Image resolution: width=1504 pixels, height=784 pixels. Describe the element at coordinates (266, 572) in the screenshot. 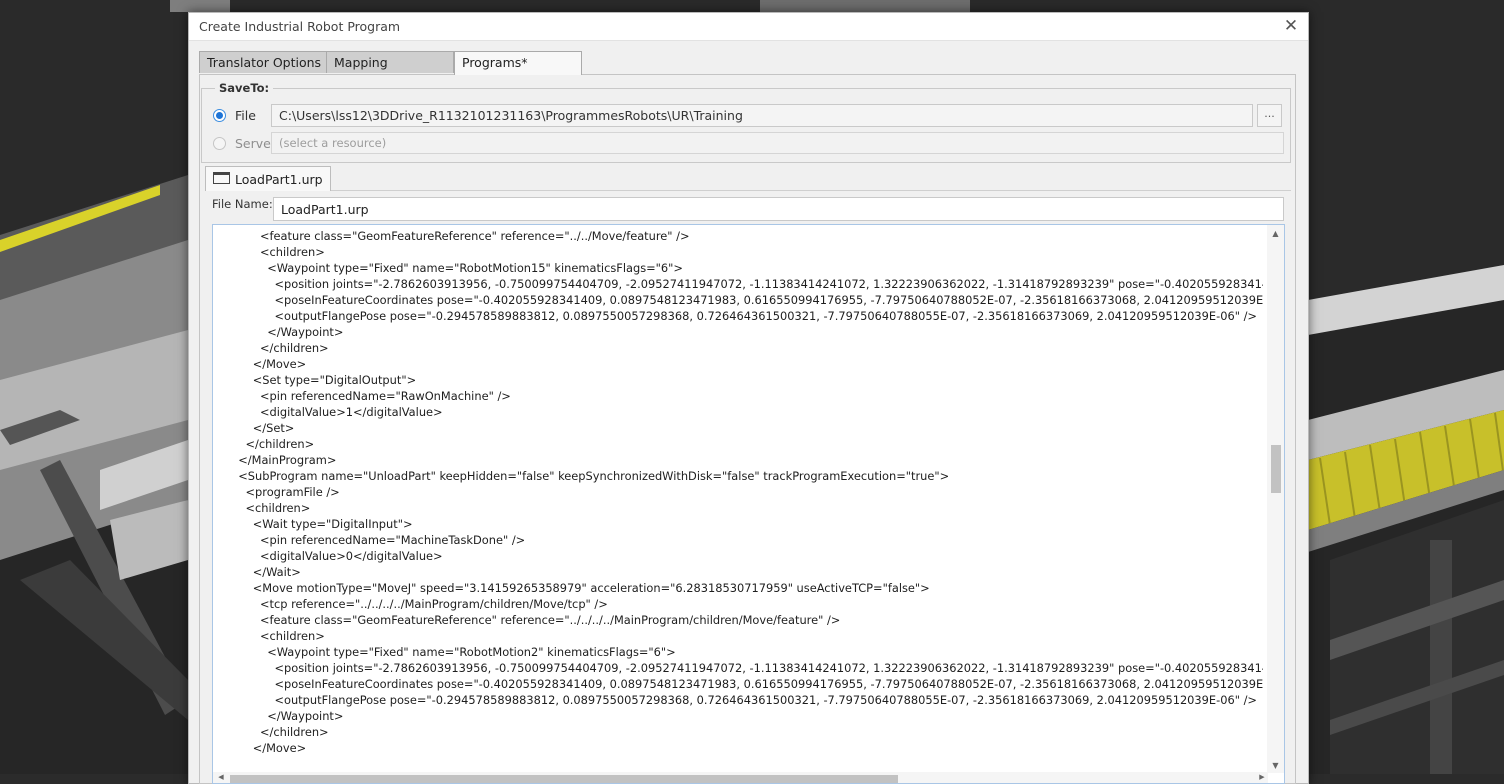

I see `code-line: </Wait>` at that location.